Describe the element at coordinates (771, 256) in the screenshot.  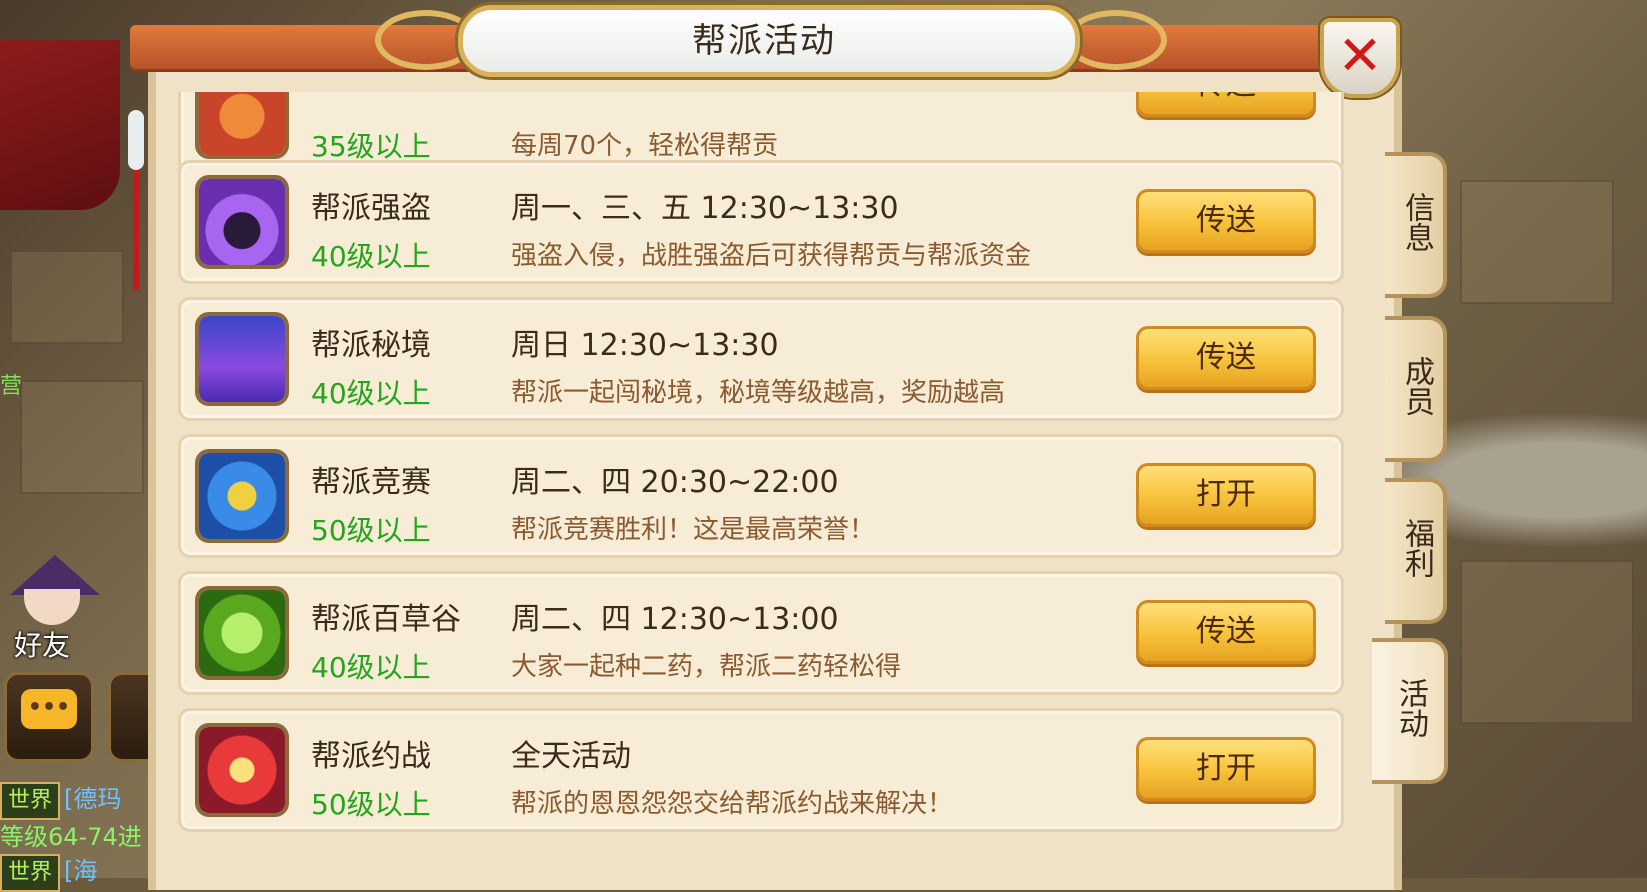
I see `activity-description: 强盗入侵，战胜强盗后可获得帮贡与帮派资金` at that location.